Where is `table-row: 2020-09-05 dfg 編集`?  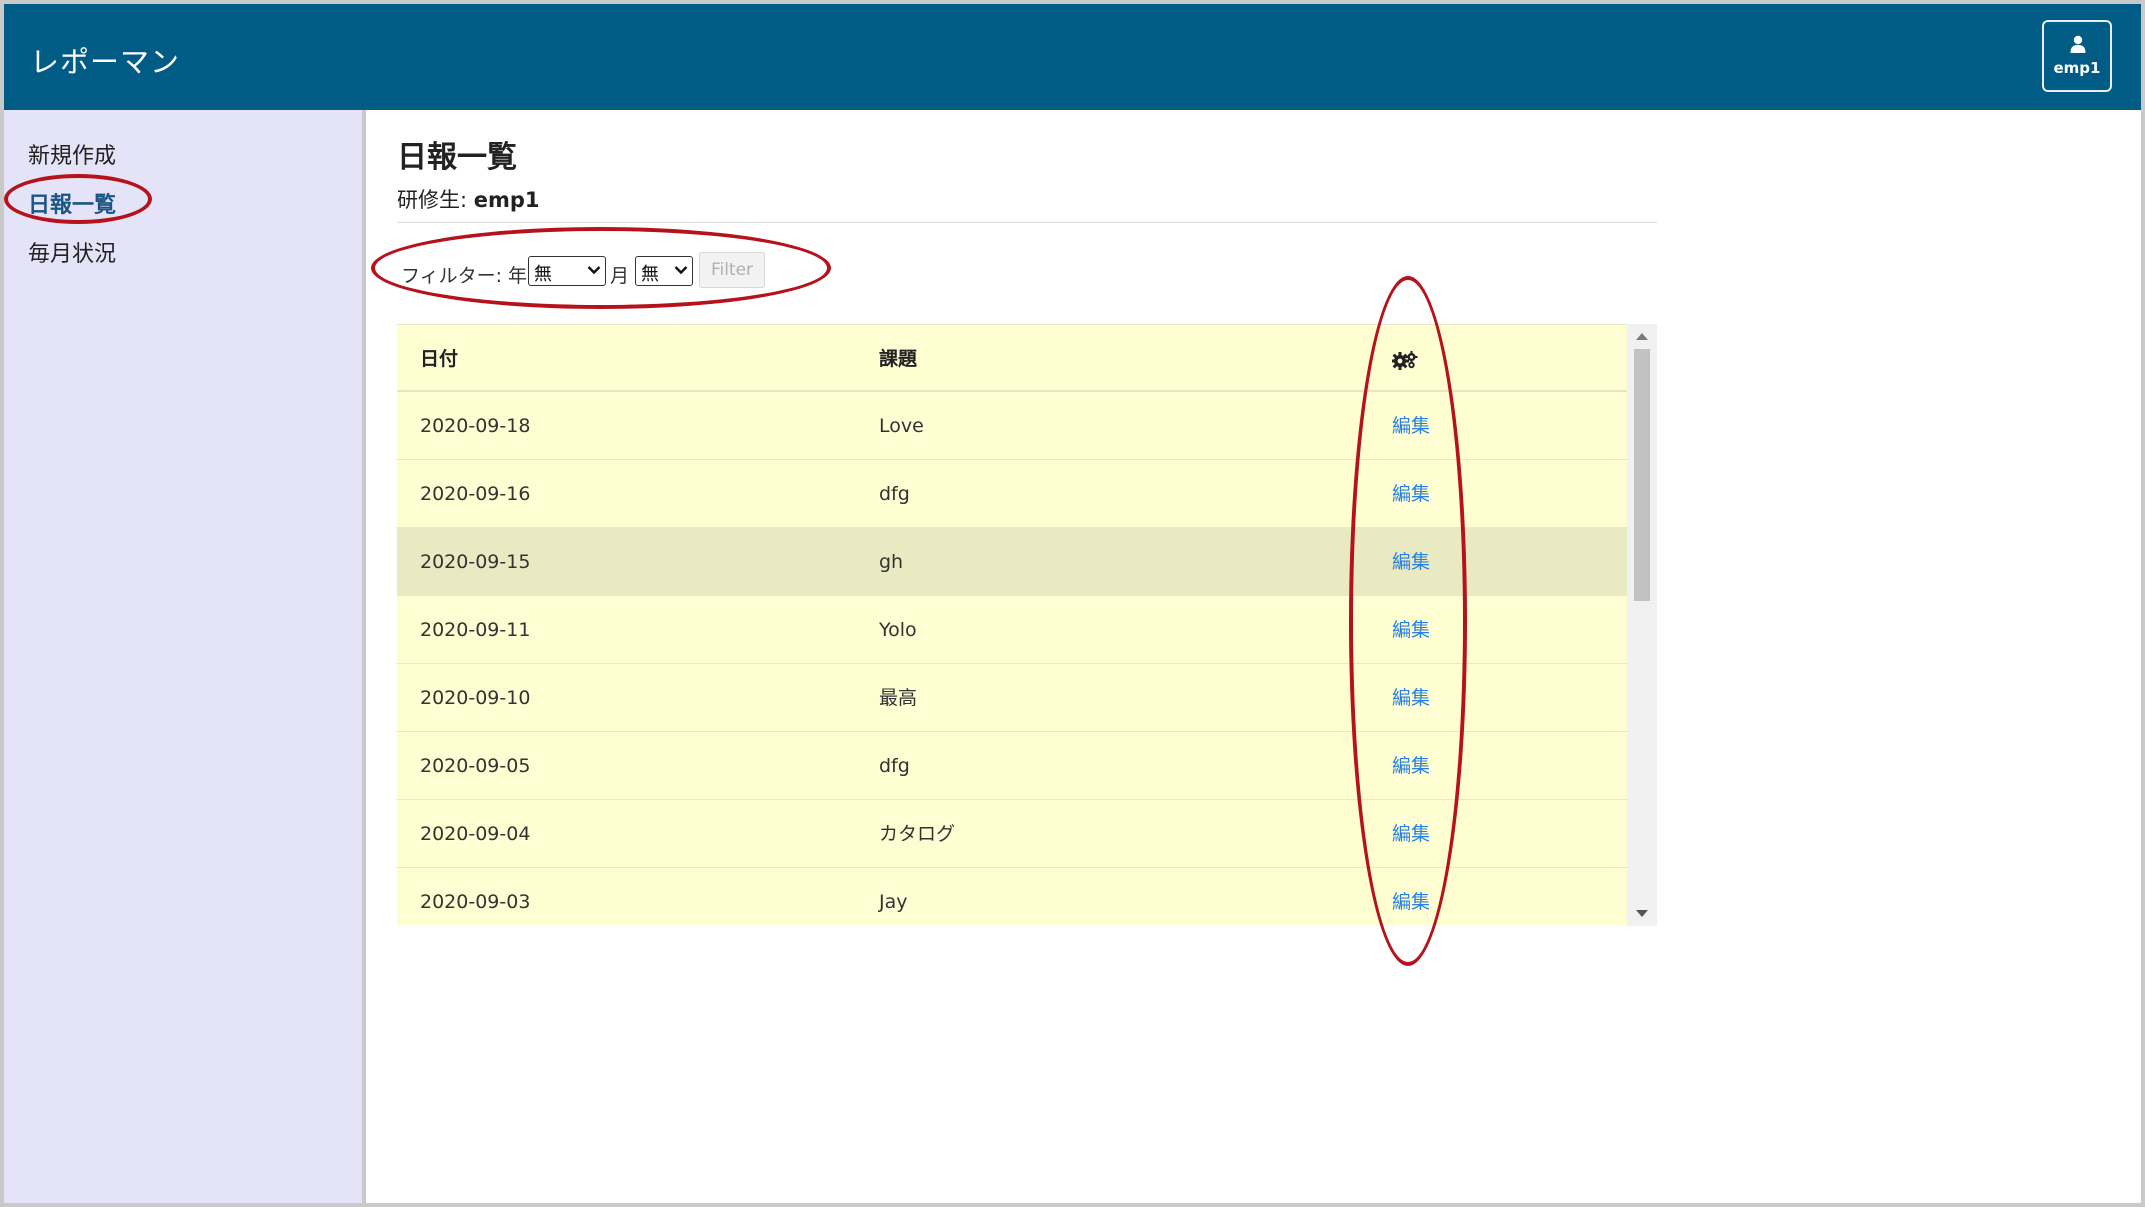
table-row: 2020-09-05 dfg 編集 is located at coordinates (1012, 766).